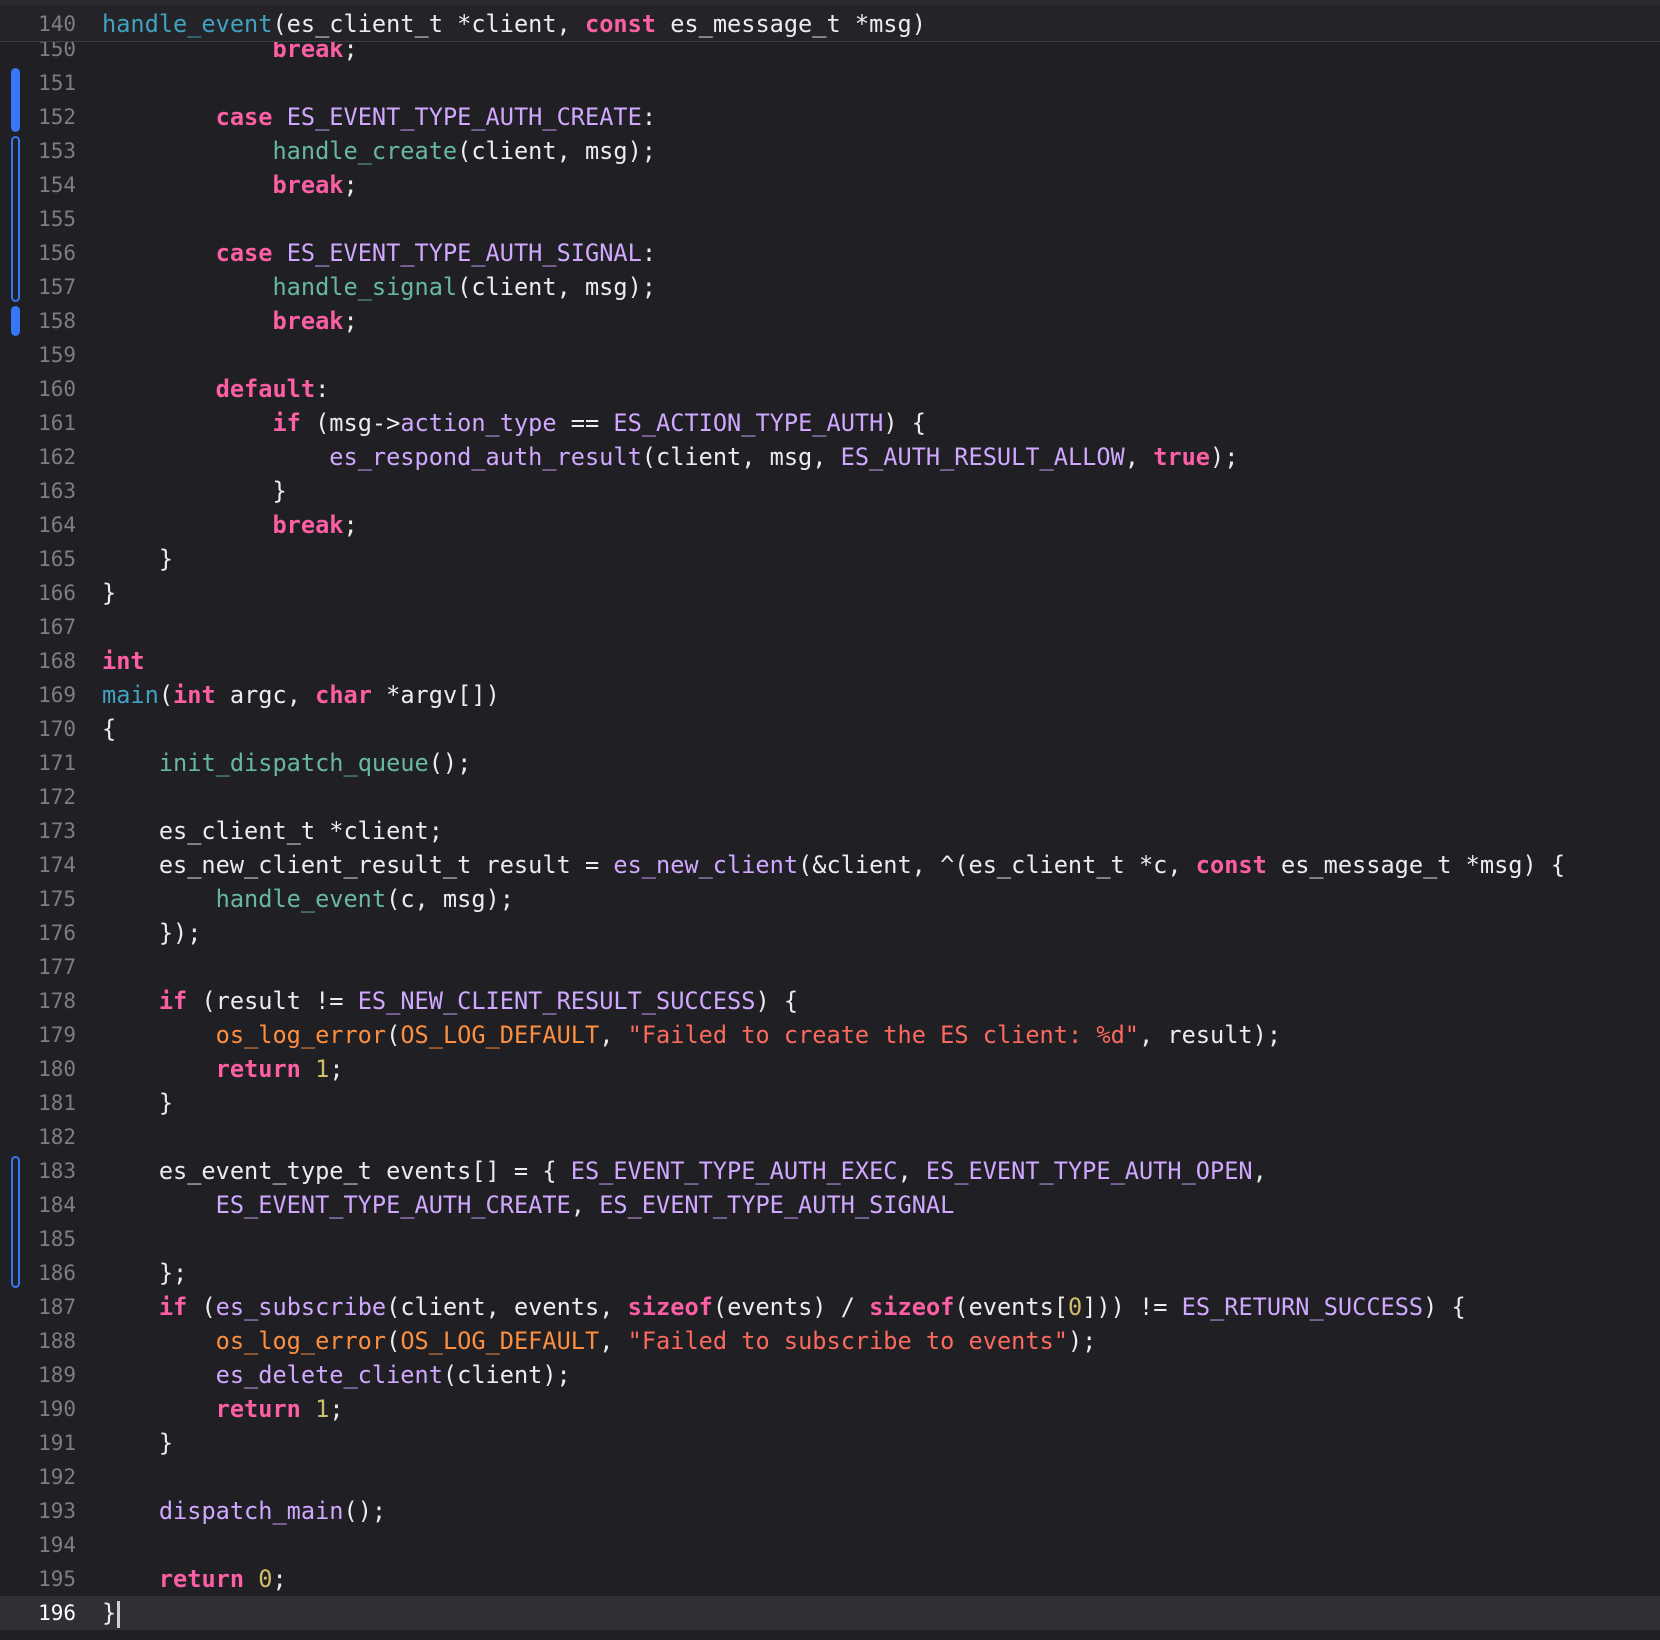 The image size is (1660, 1640). What do you see at coordinates (830, 695) in the screenshot?
I see `code-line-169: 169 main(int argc, char *argv[])` at bounding box center [830, 695].